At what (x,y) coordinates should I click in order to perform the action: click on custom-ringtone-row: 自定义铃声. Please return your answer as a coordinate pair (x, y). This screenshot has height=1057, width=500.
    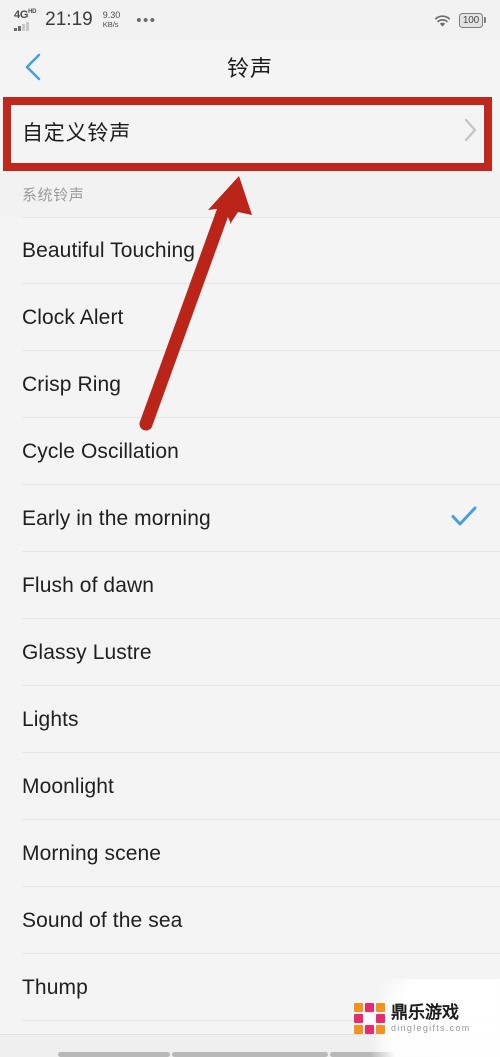
    Looking at the image, I should click on (250, 132).